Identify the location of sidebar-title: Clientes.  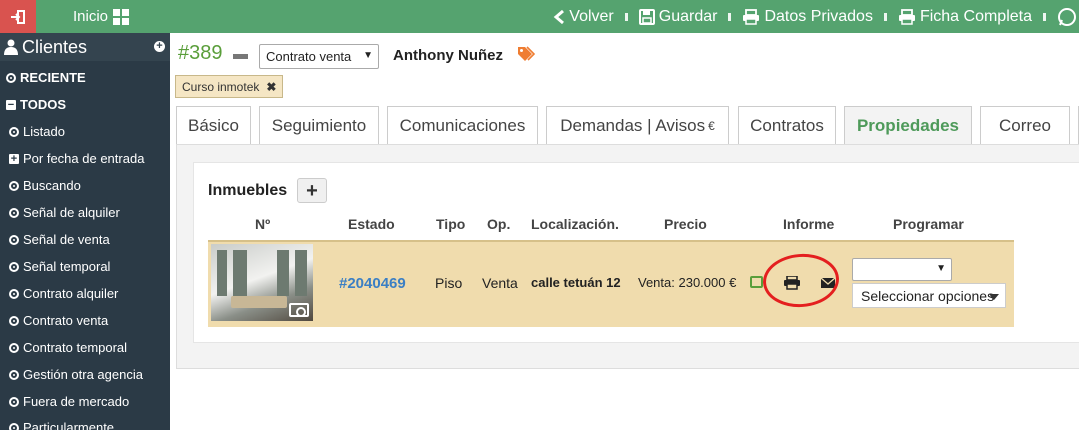
(55, 46).